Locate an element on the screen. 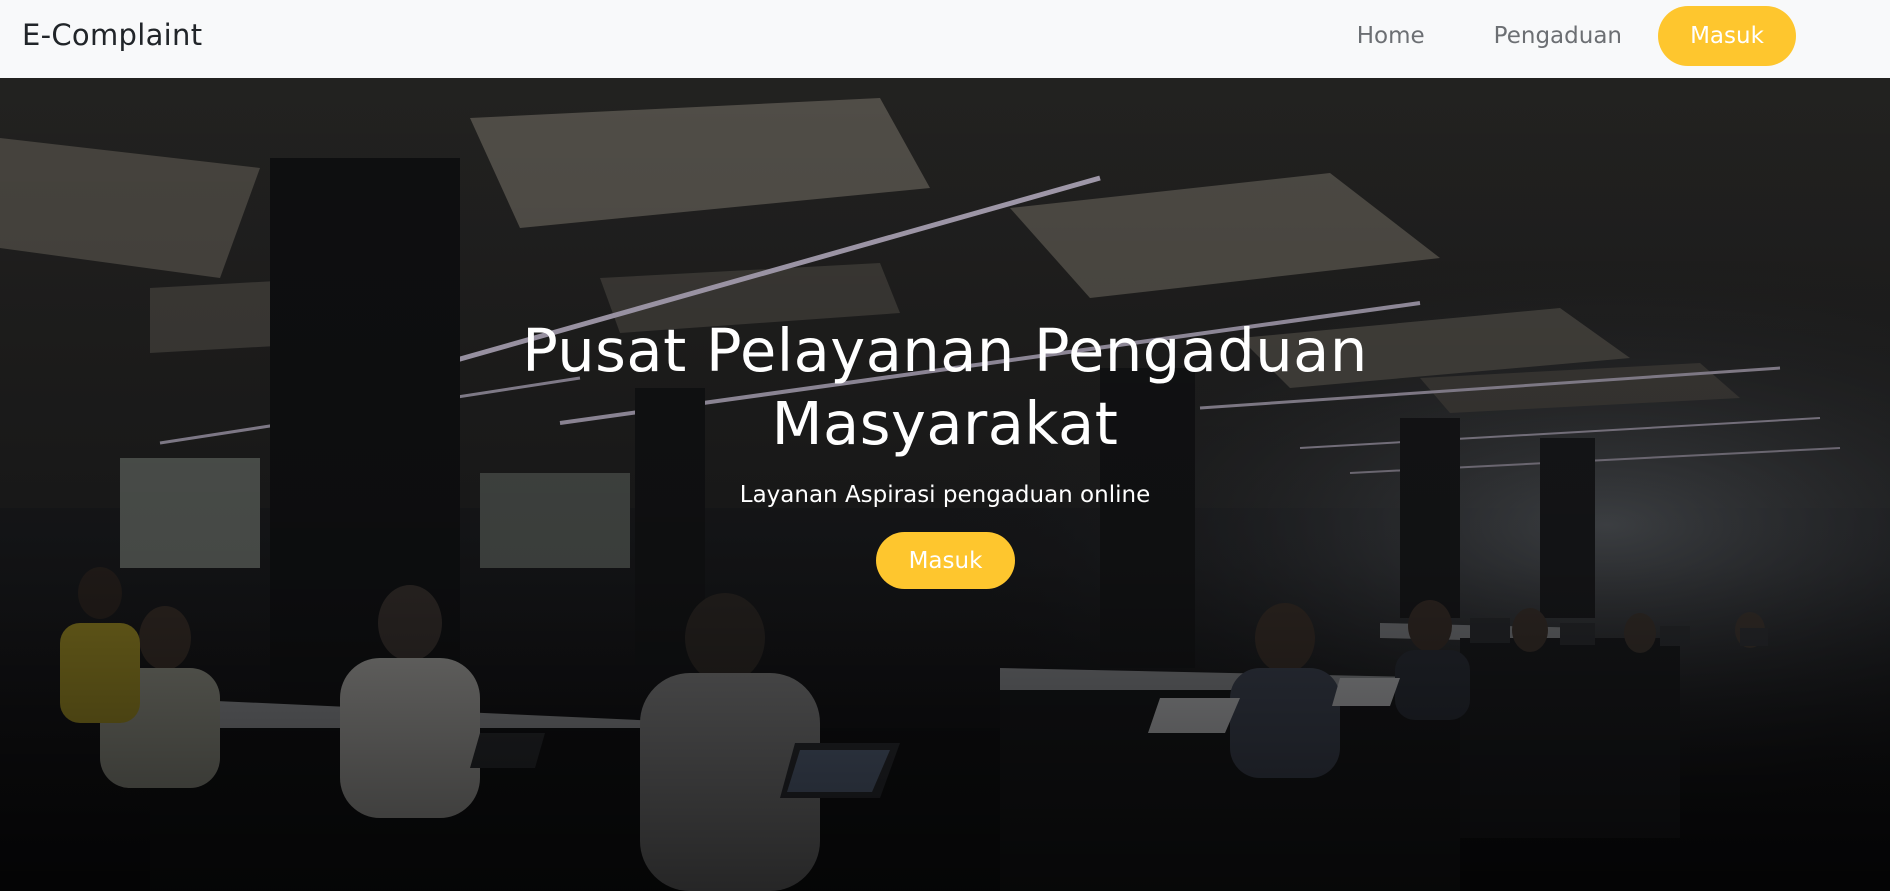  nav-link-home: Home is located at coordinates (1391, 36).